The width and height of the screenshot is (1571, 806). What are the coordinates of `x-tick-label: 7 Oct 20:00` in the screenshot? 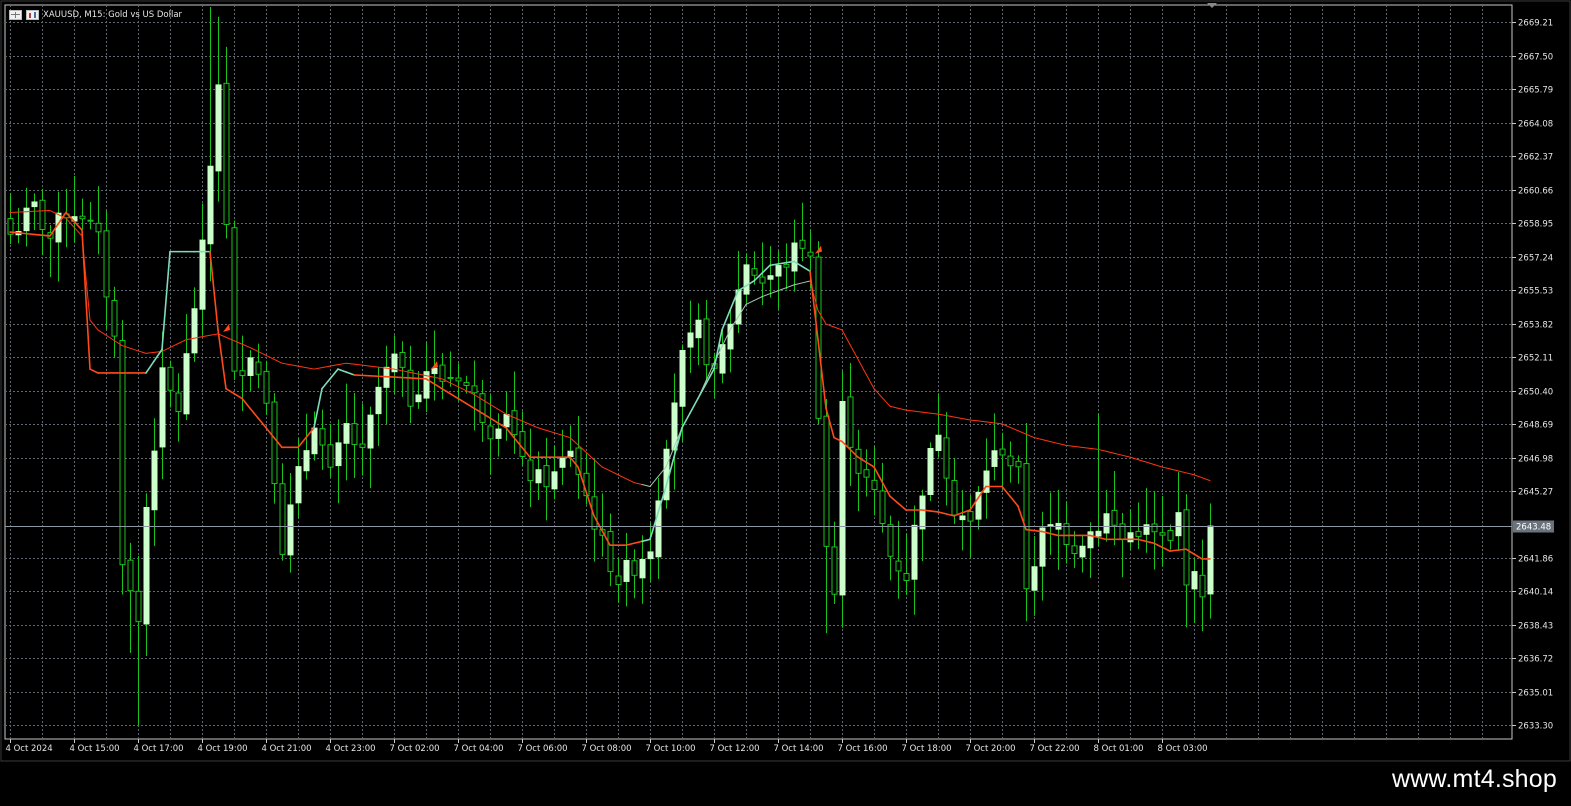 It's located at (991, 749).